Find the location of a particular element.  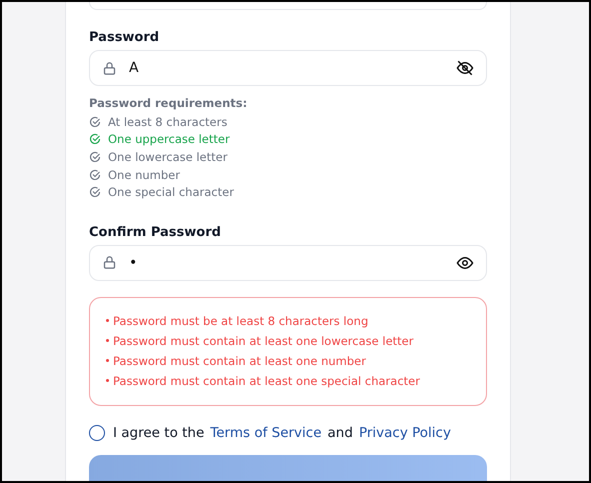

agree-checkbox is located at coordinates (97, 432).